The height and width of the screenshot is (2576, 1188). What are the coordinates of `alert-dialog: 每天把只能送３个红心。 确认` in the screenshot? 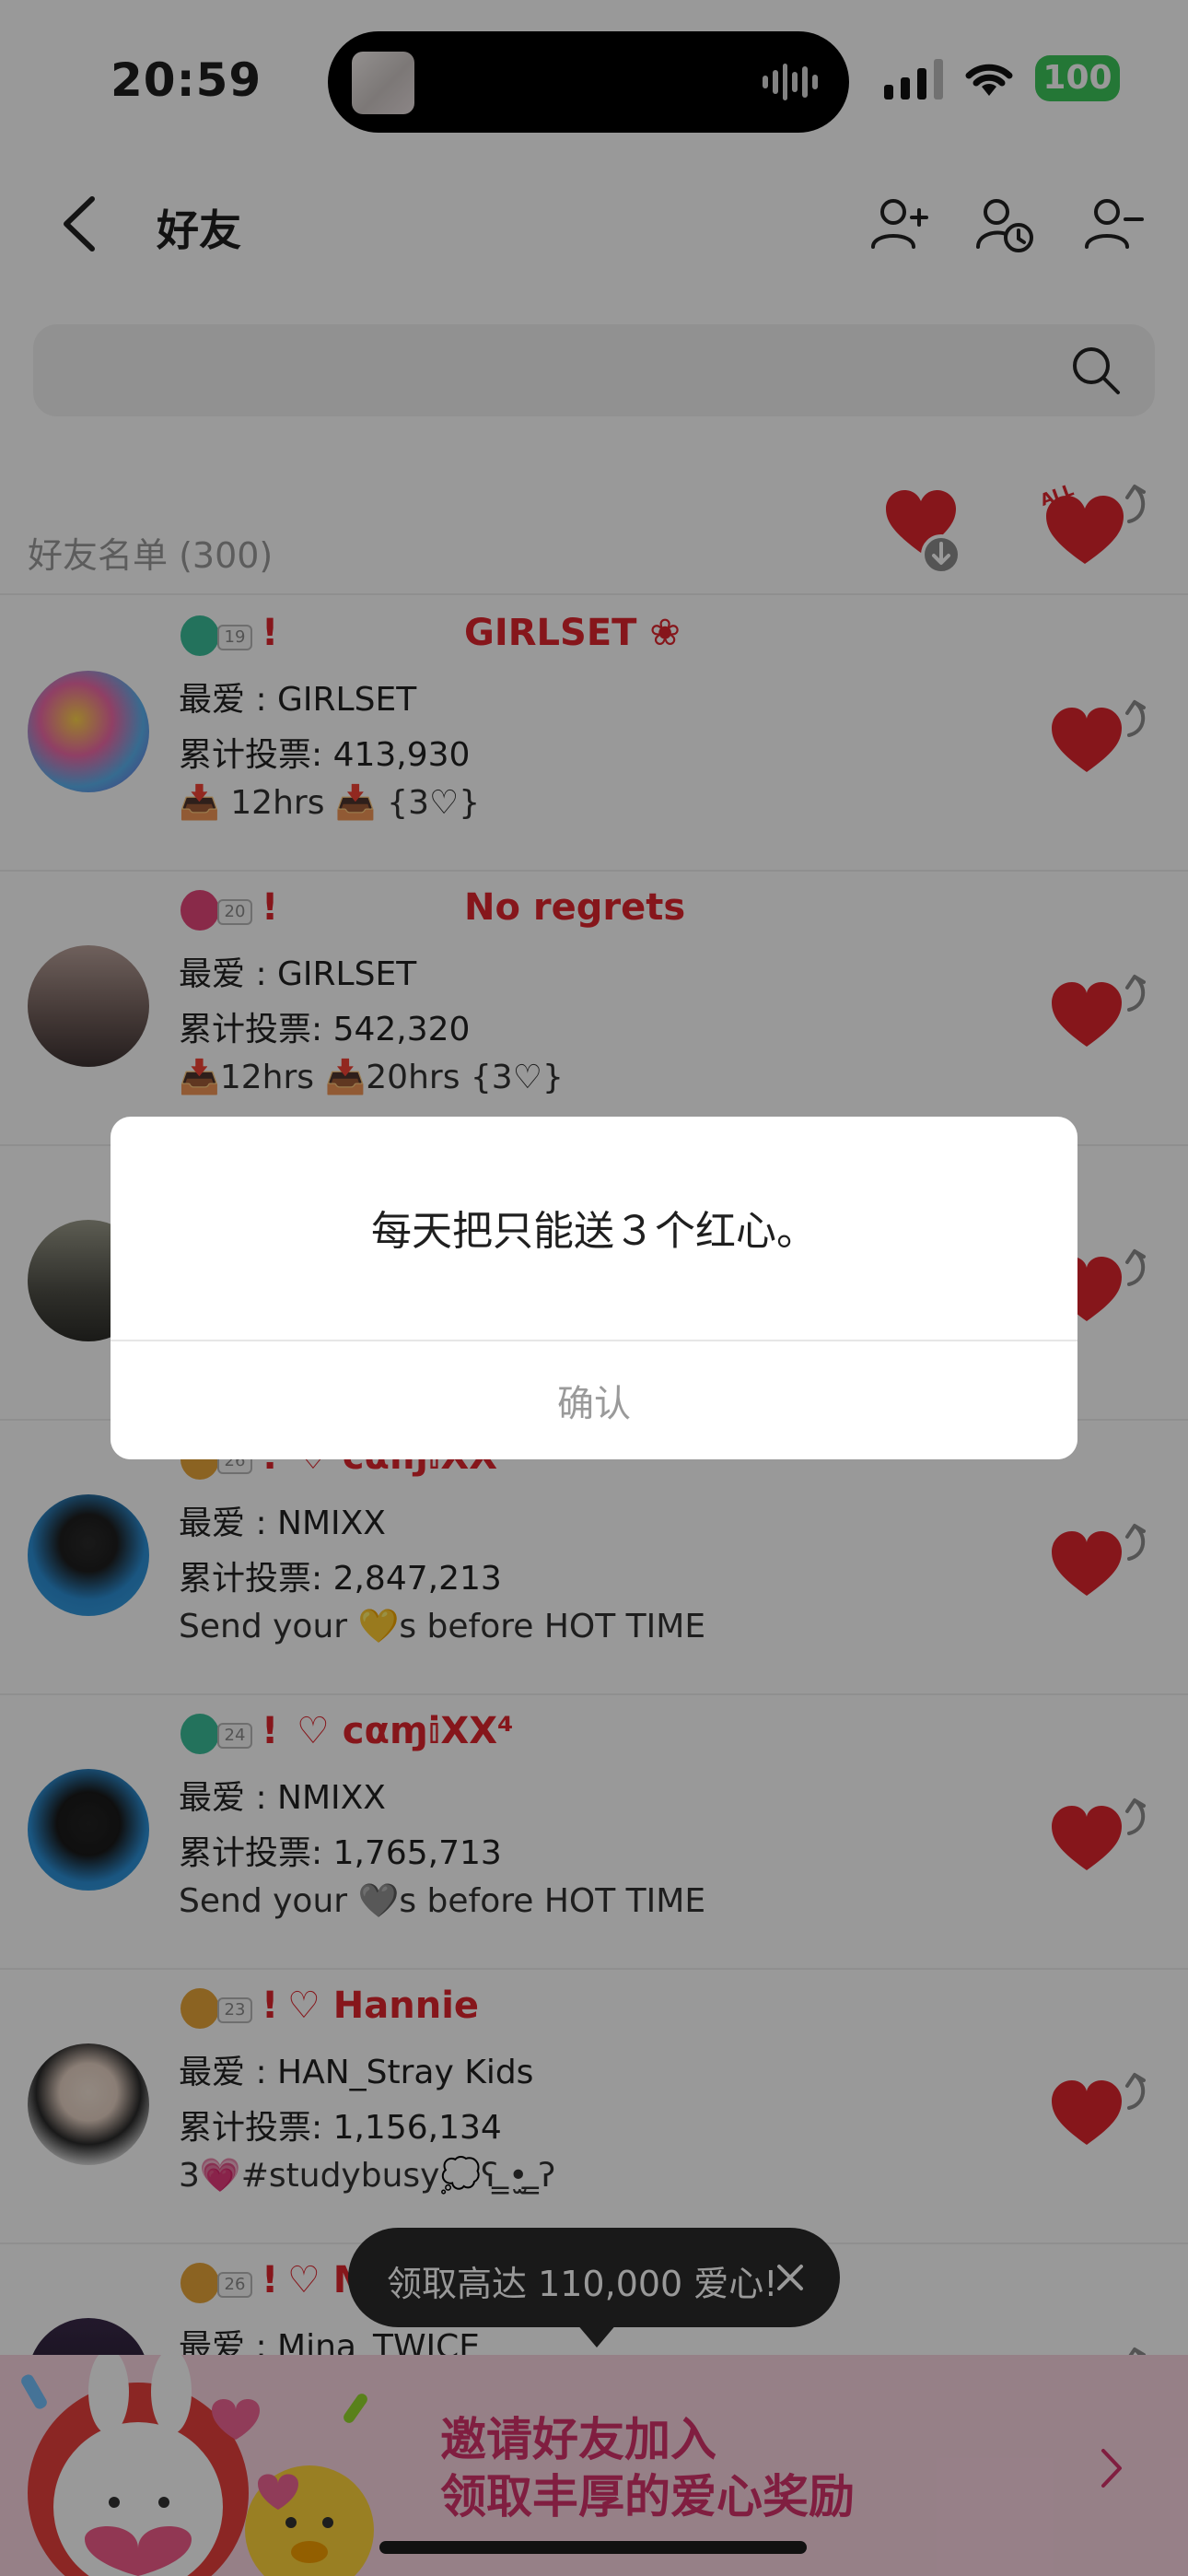 It's located at (594, 1288).